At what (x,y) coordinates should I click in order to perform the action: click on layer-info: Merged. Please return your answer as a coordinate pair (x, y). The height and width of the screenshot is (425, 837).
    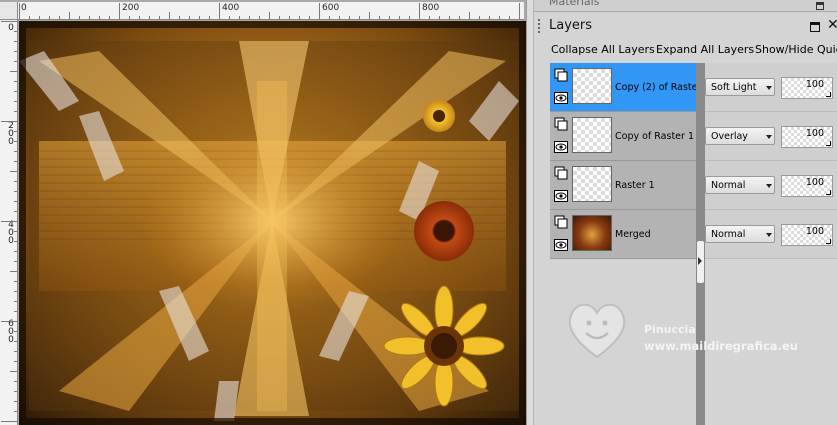
    Looking at the image, I should click on (623, 234).